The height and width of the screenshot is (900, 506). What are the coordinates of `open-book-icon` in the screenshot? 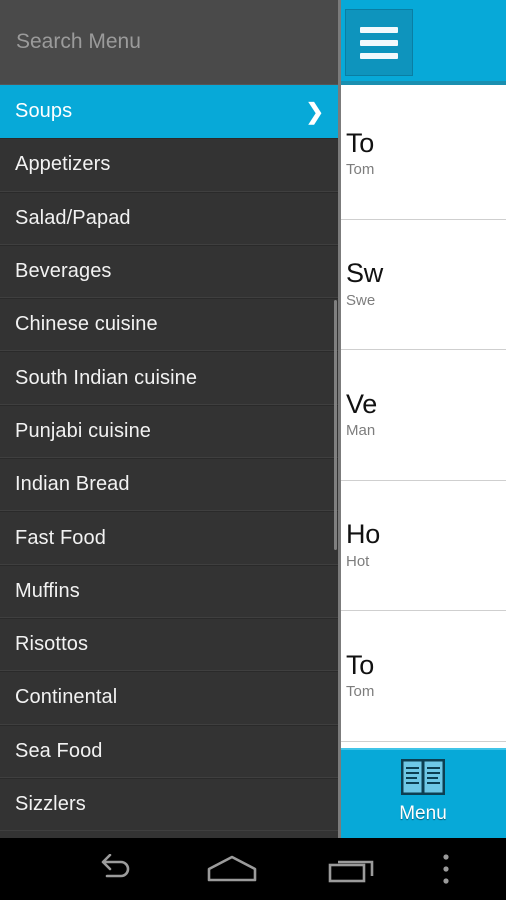 It's located at (423, 779).